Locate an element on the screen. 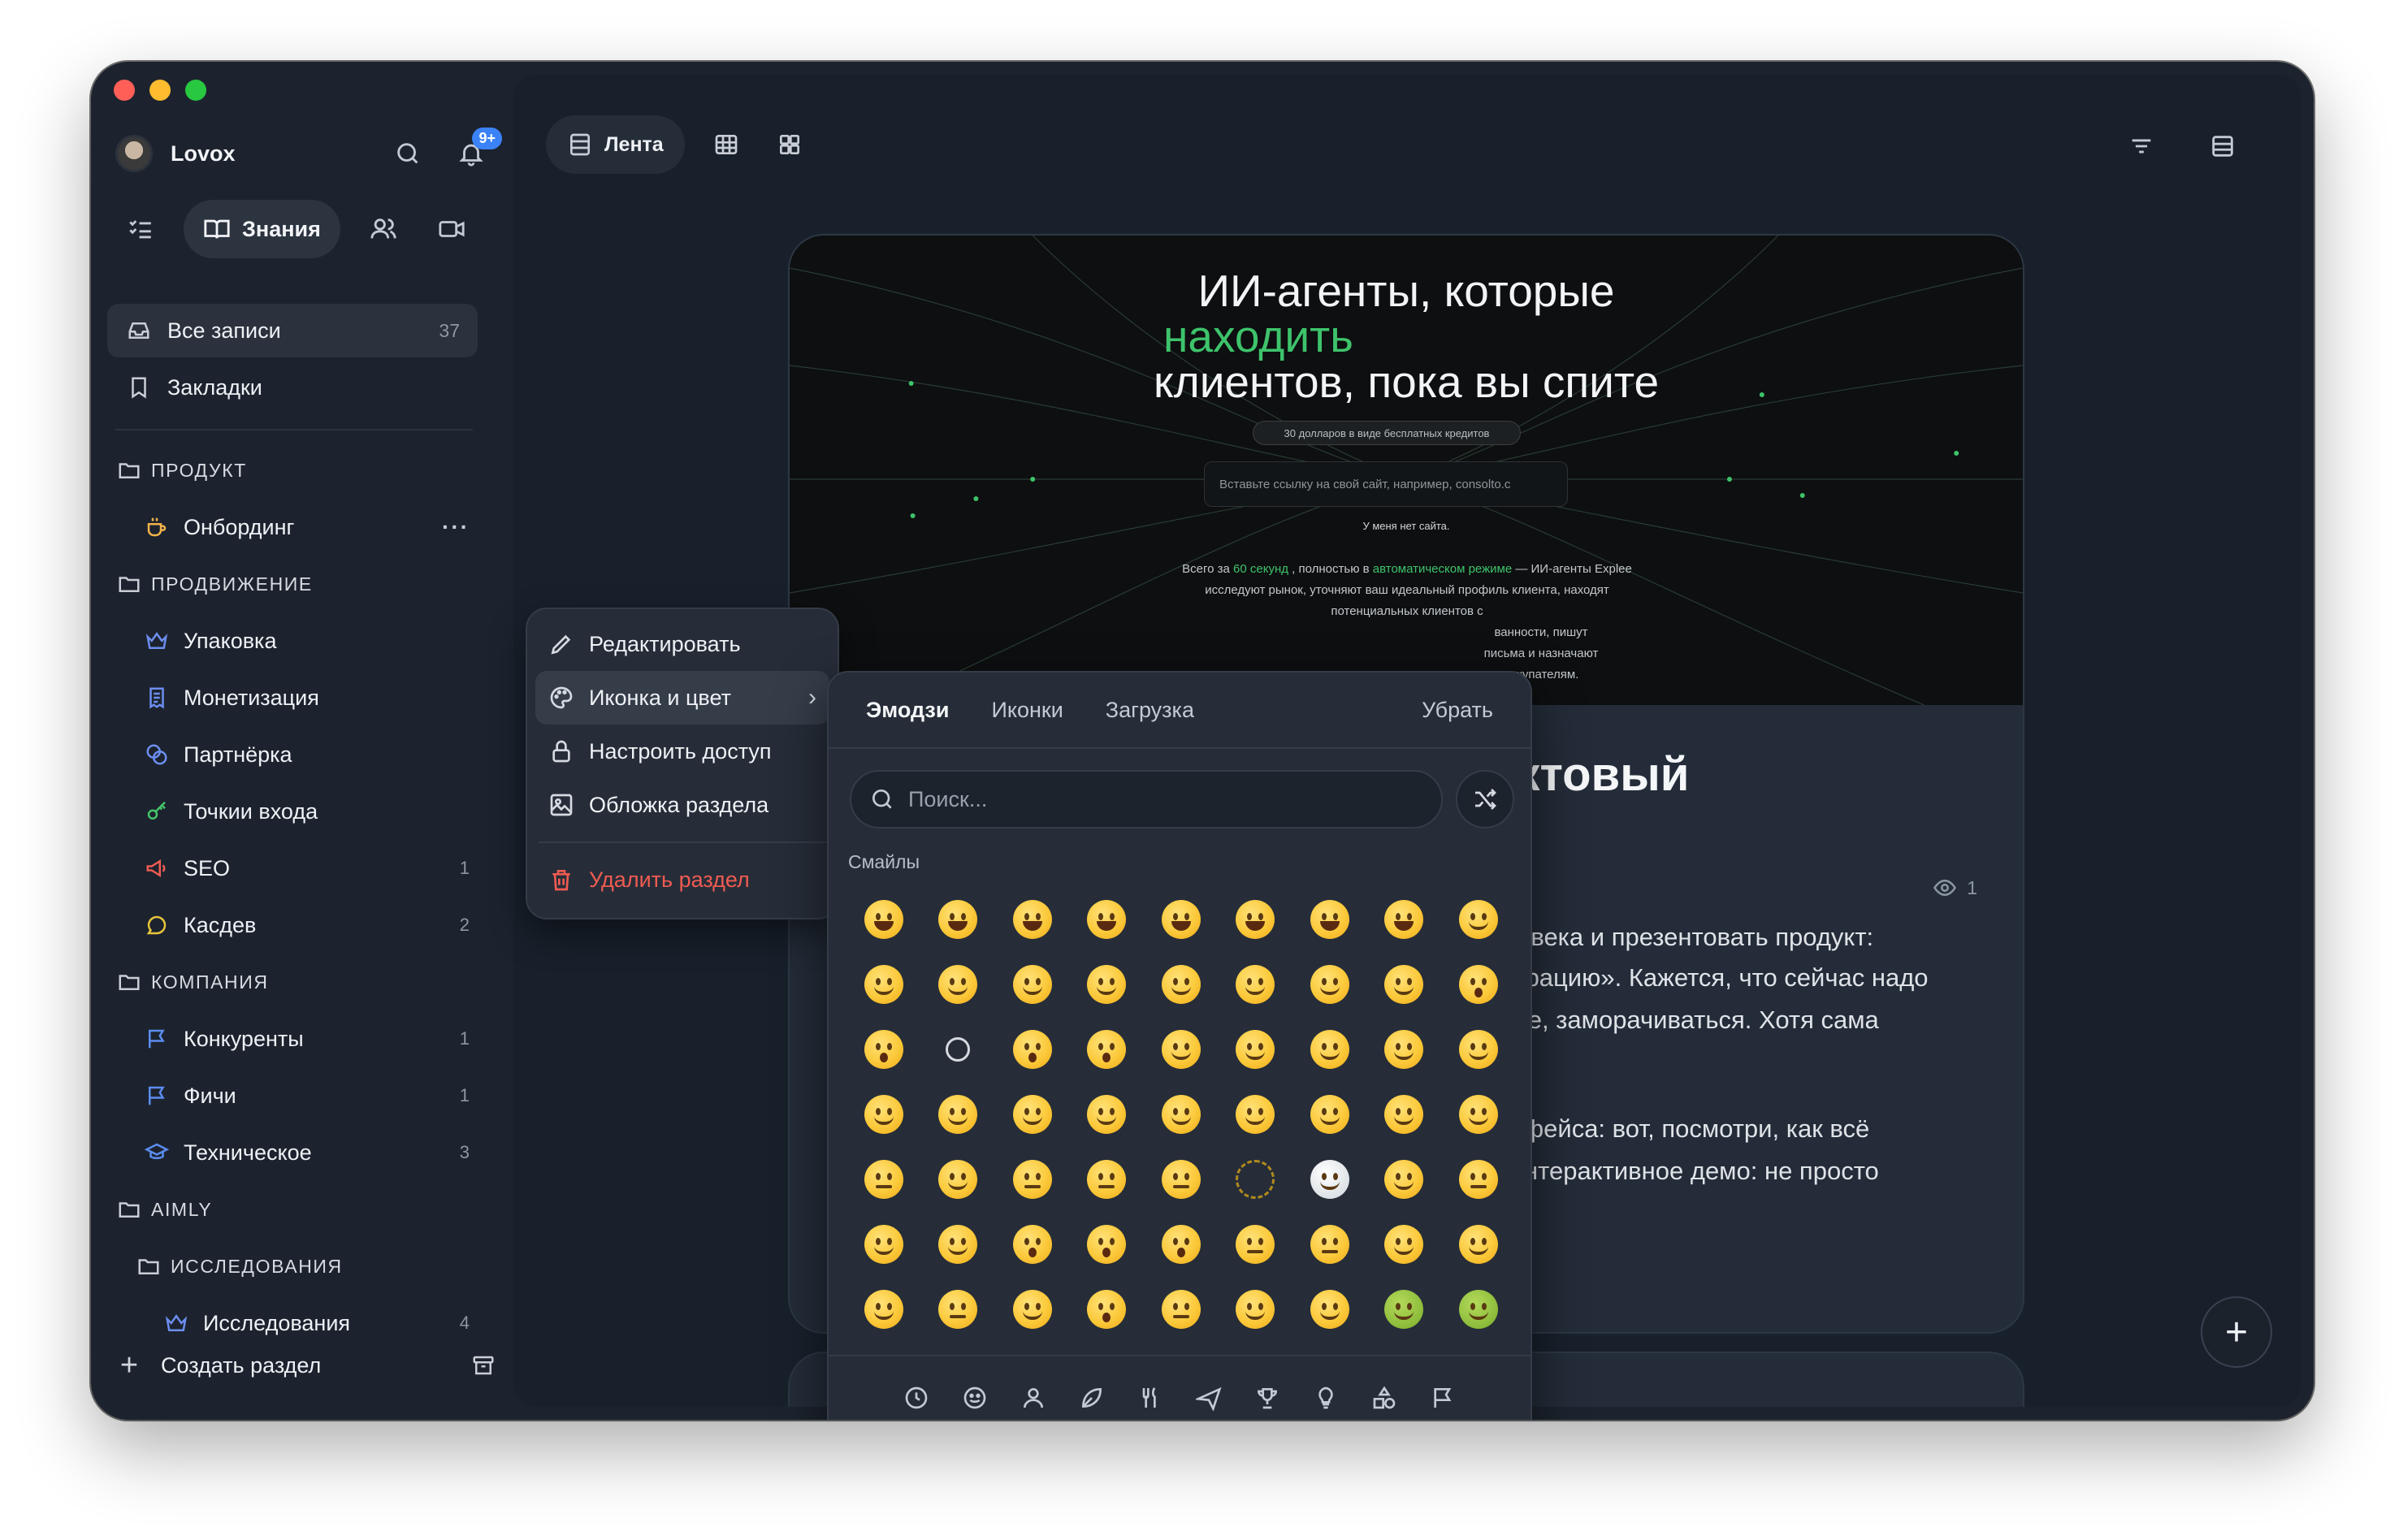  emoji-tongue is located at coordinates (1329, 1049).